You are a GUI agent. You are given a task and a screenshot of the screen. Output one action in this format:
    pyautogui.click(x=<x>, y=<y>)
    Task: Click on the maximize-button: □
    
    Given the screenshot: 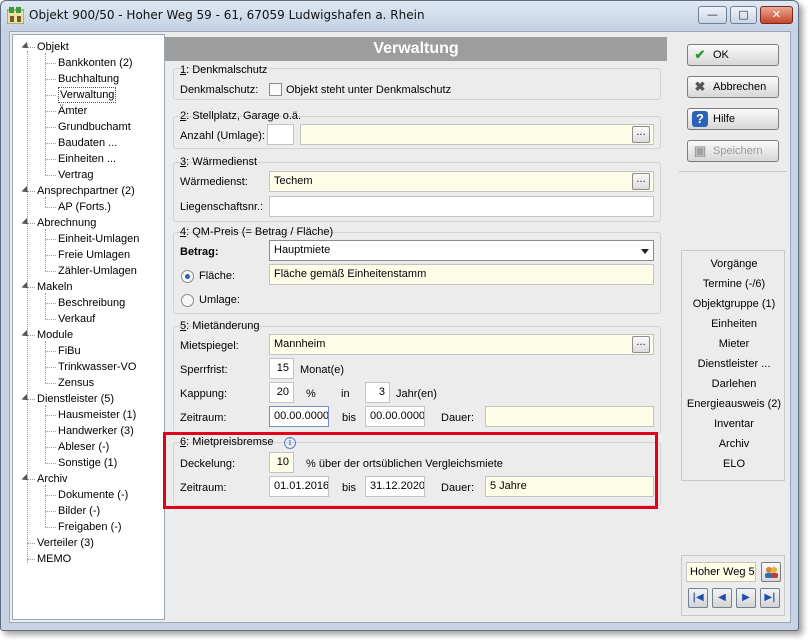 What is the action you would take?
    pyautogui.click(x=743, y=15)
    